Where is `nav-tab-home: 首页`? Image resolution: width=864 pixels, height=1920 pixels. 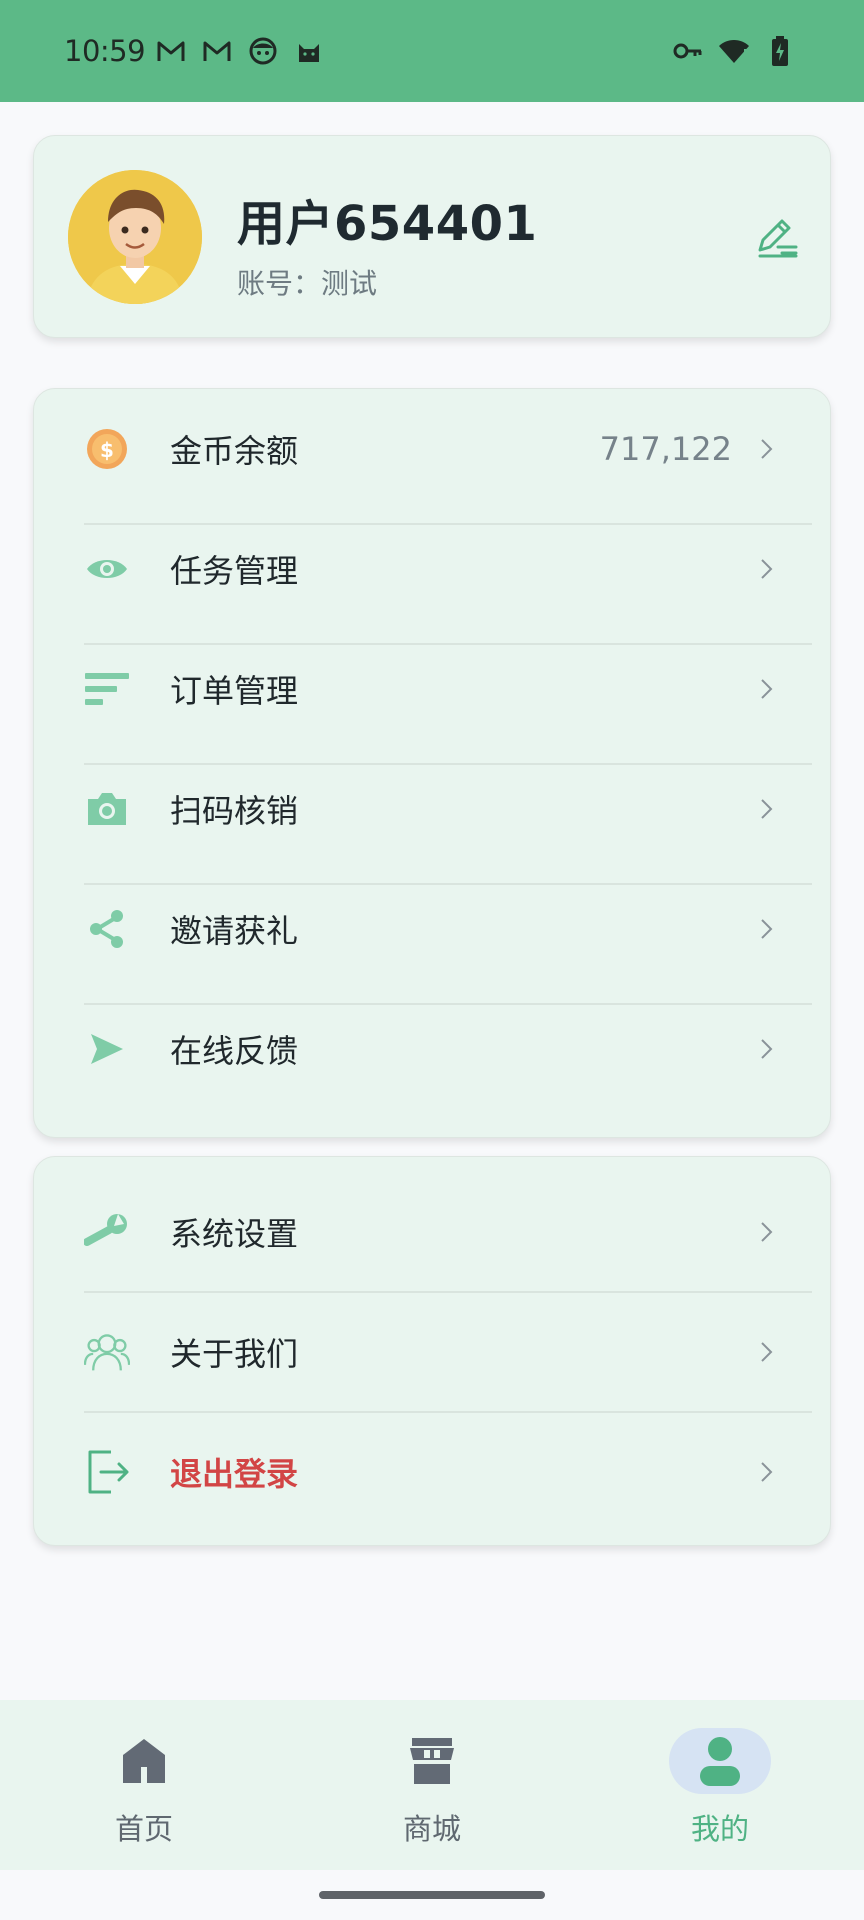 nav-tab-home: 首页 is located at coordinates (144, 1785).